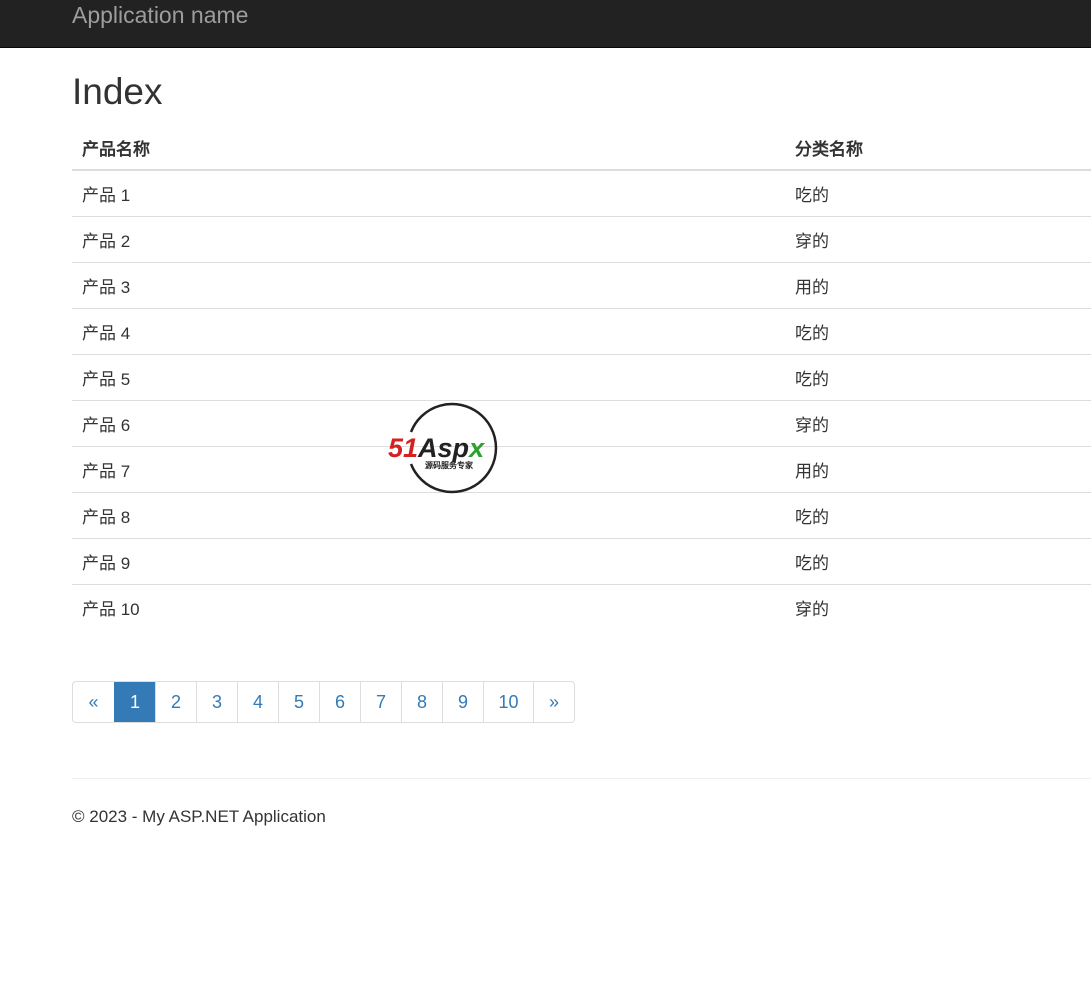  What do you see at coordinates (339, 702) in the screenshot?
I see `pagination-page-6: 6` at bounding box center [339, 702].